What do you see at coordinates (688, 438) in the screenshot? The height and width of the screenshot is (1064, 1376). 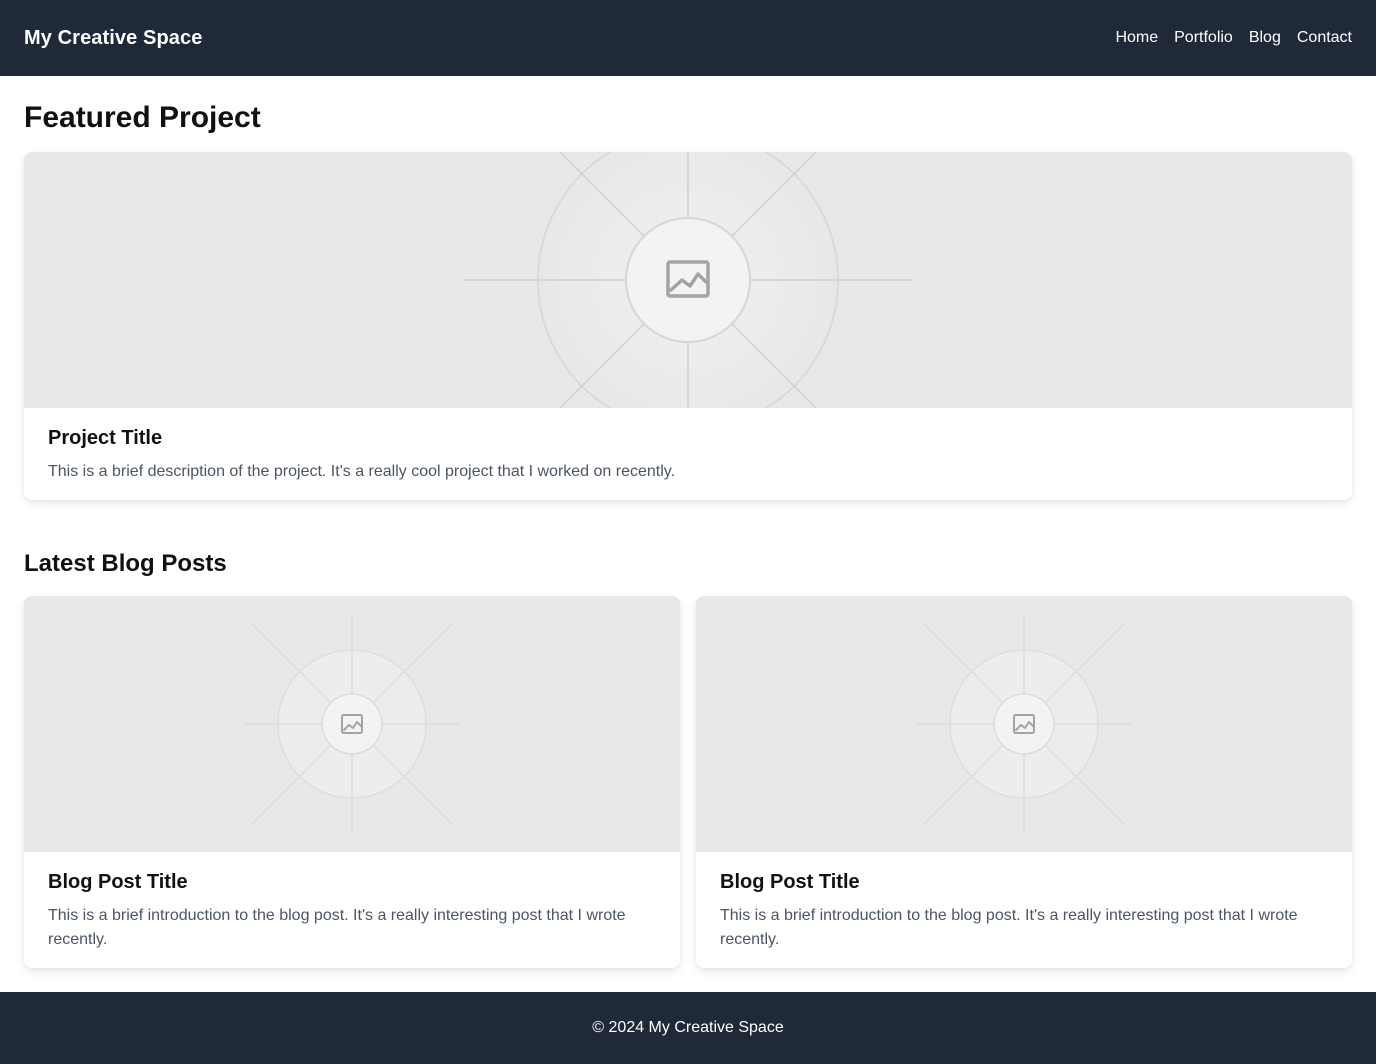 I see `project-title: Project Title` at bounding box center [688, 438].